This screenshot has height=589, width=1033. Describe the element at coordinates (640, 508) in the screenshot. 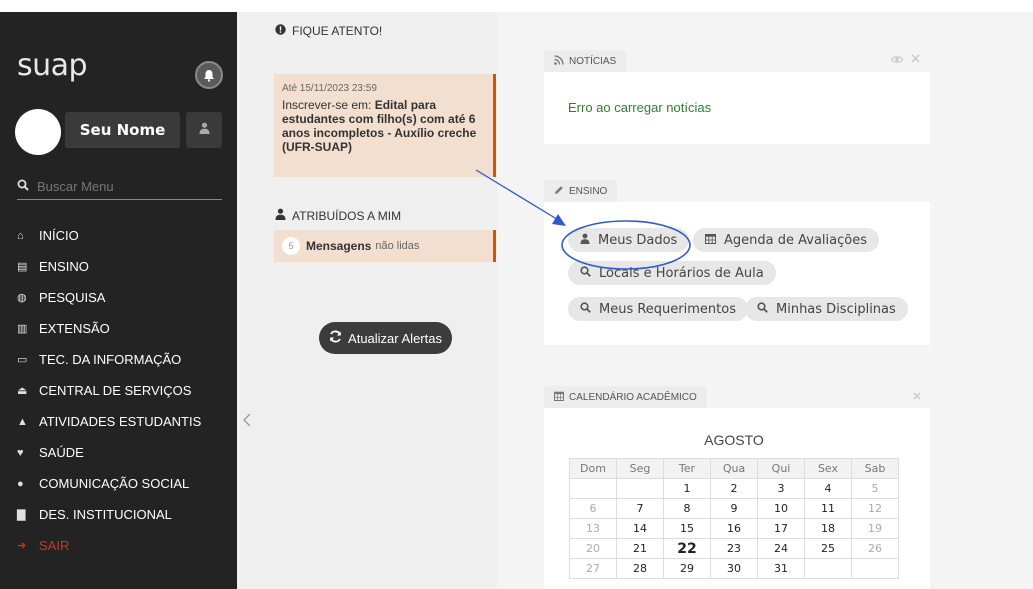

I see `calendar-day: 7` at that location.